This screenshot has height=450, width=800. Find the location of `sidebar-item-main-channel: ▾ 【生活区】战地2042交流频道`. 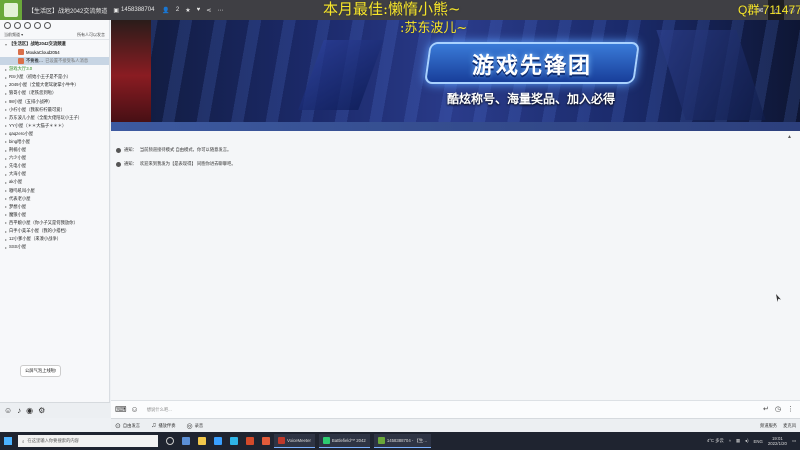

sidebar-item-main-channel: ▾ 【生活区】战地2042交流频道 is located at coordinates (54, 44).